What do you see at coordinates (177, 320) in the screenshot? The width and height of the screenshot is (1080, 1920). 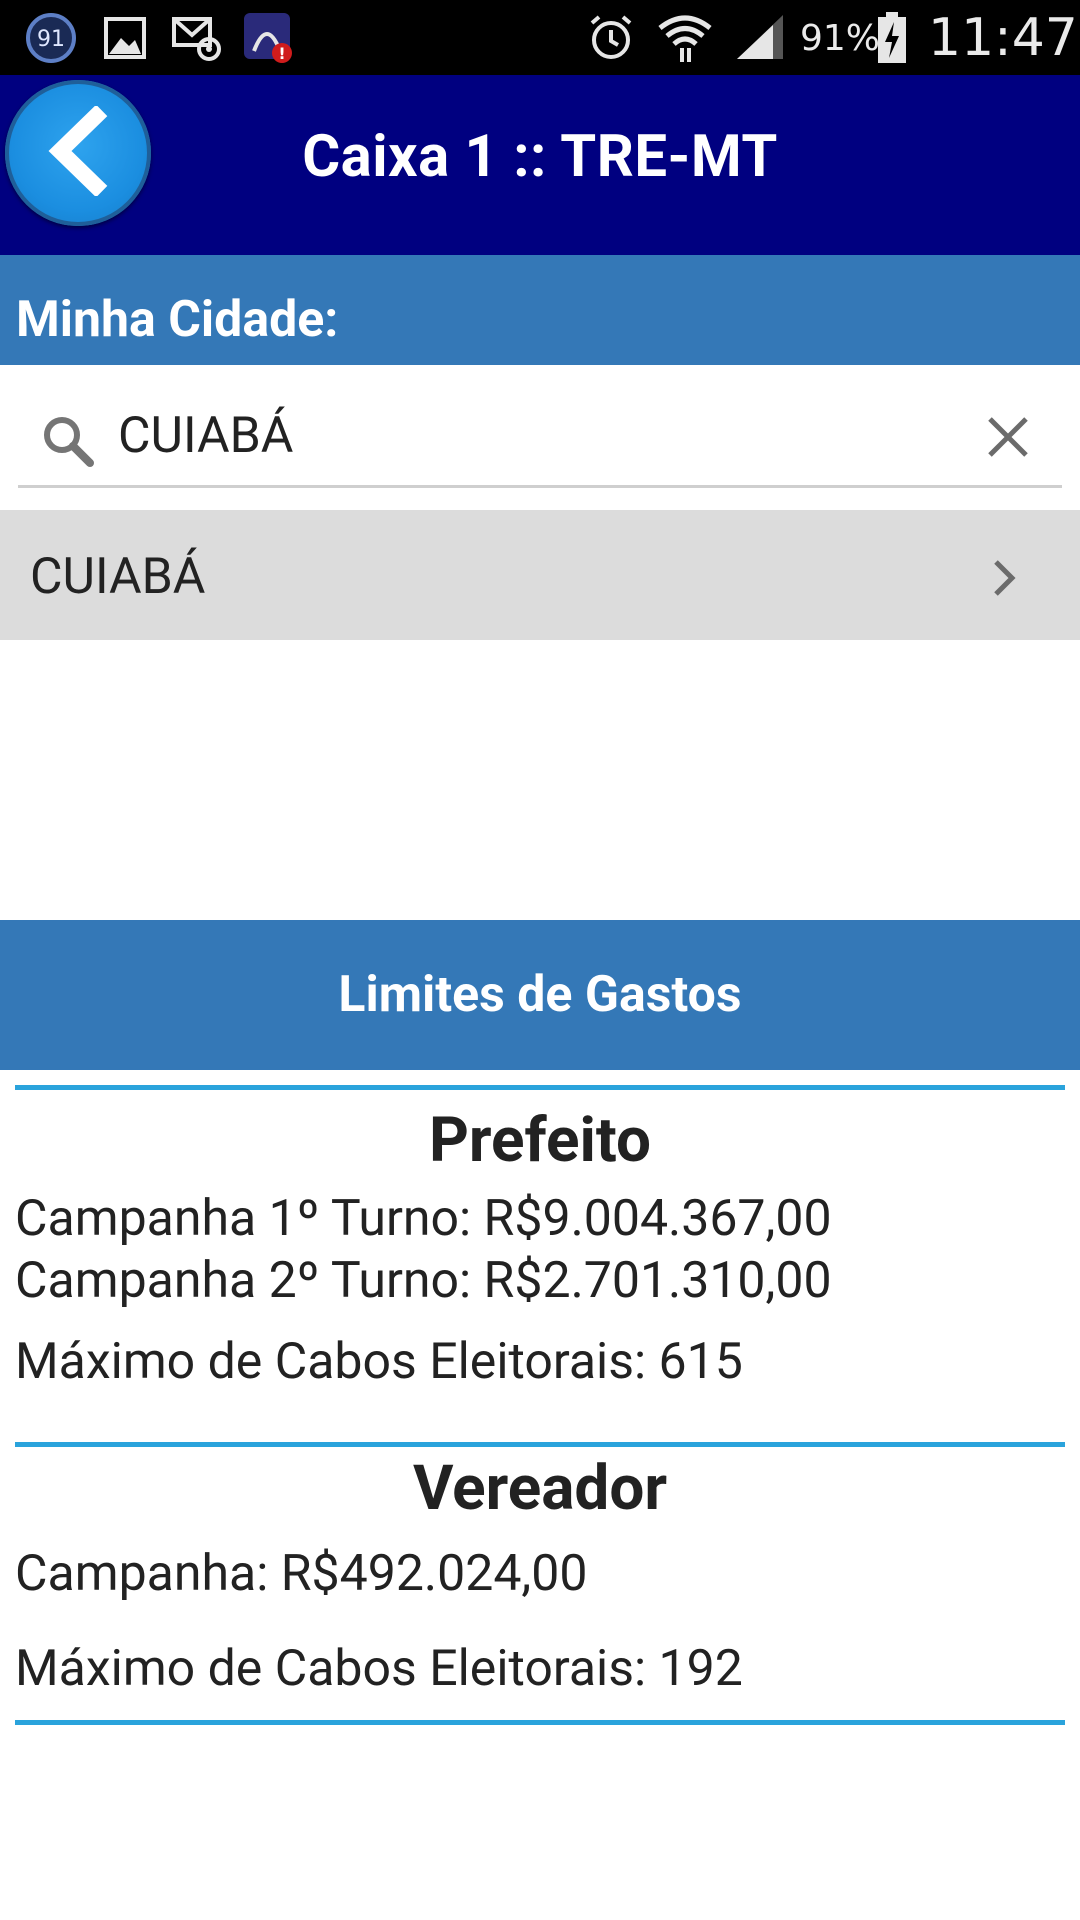 I see `city-section-heading: Minha Cidade:` at bounding box center [177, 320].